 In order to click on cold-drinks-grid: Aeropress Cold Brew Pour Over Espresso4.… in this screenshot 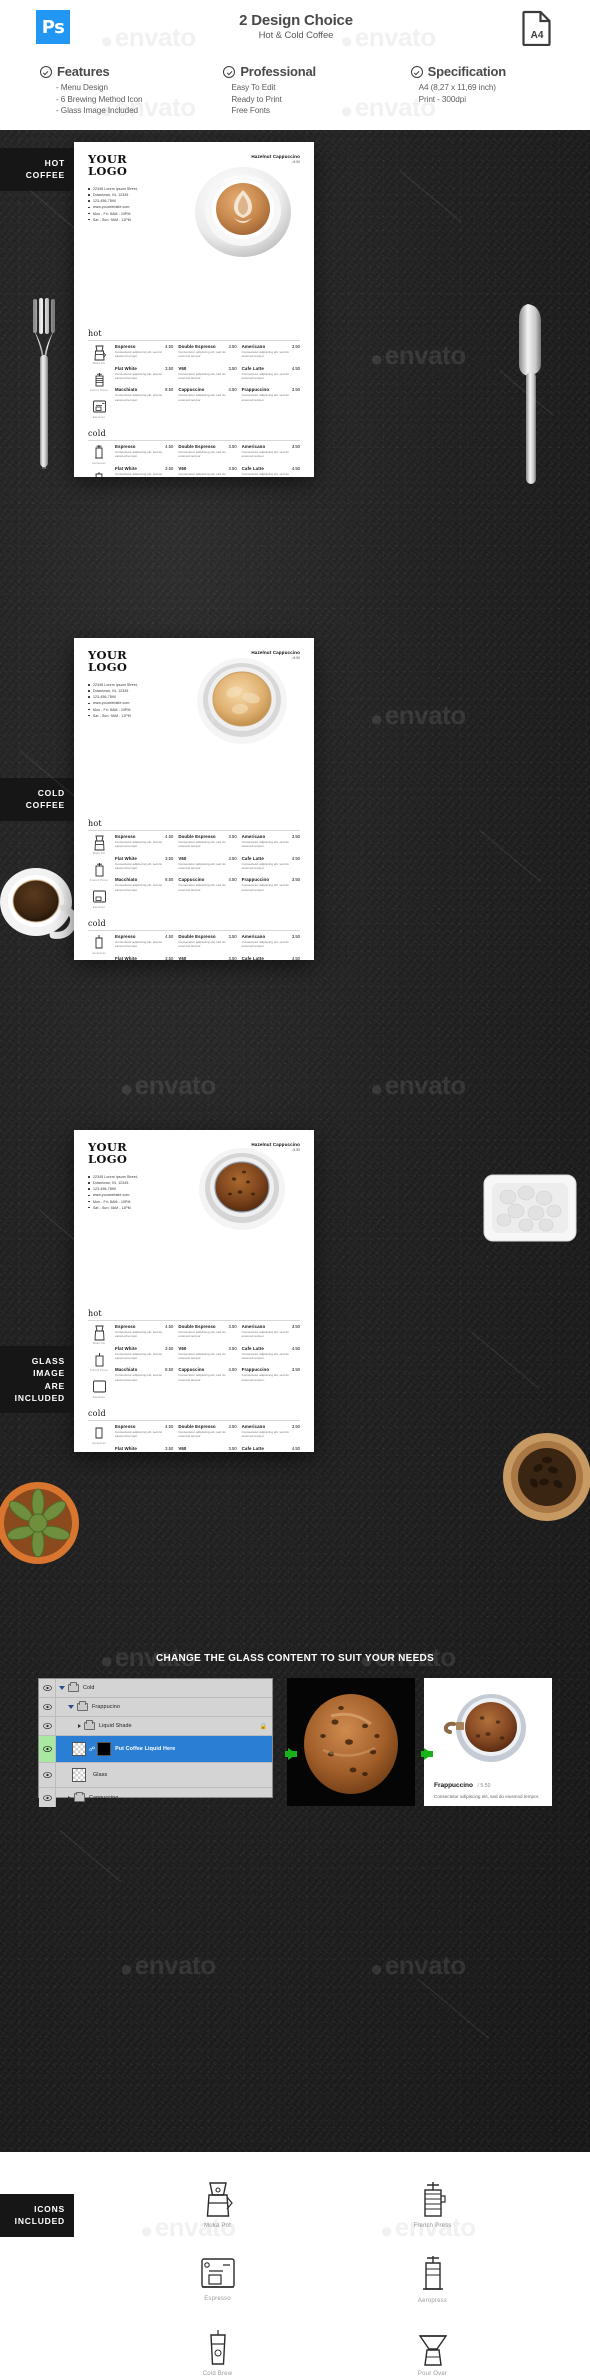, I will do `click(194, 460)`.